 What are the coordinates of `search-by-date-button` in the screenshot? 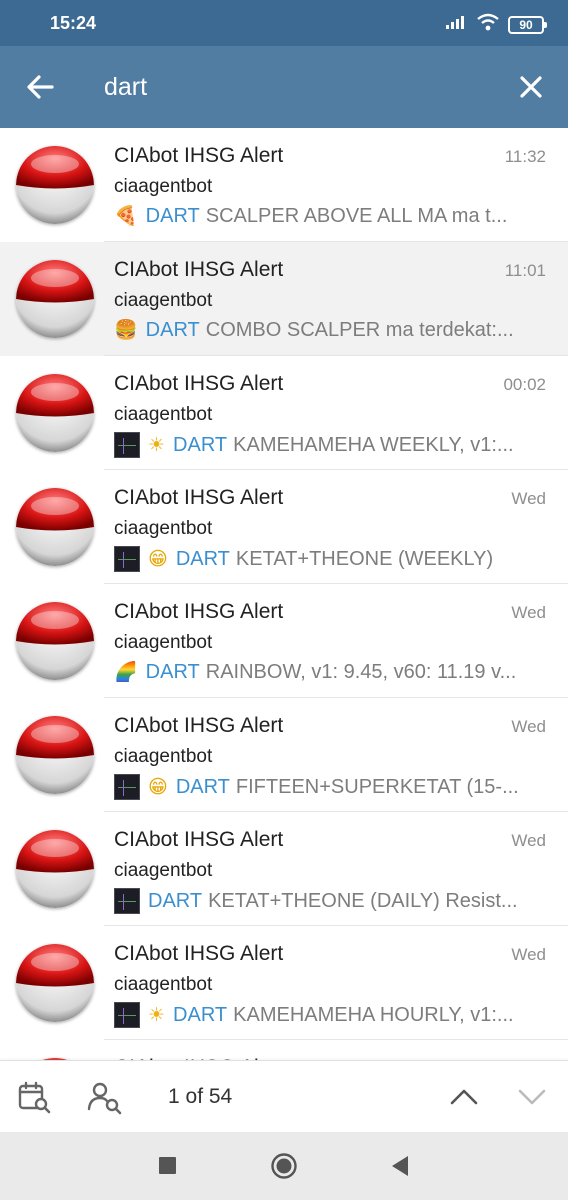 It's located at (34, 1097).